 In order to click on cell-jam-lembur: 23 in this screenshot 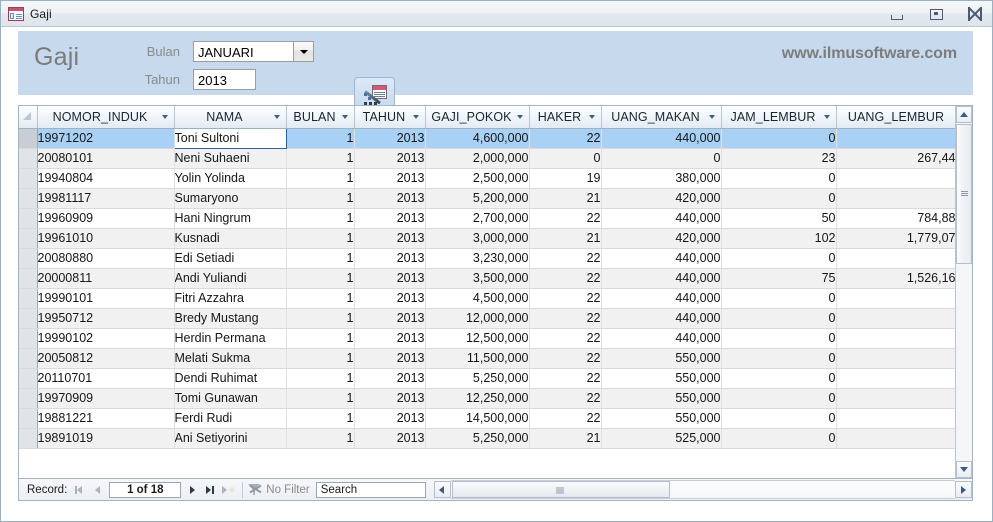, I will do `click(779, 158)`.